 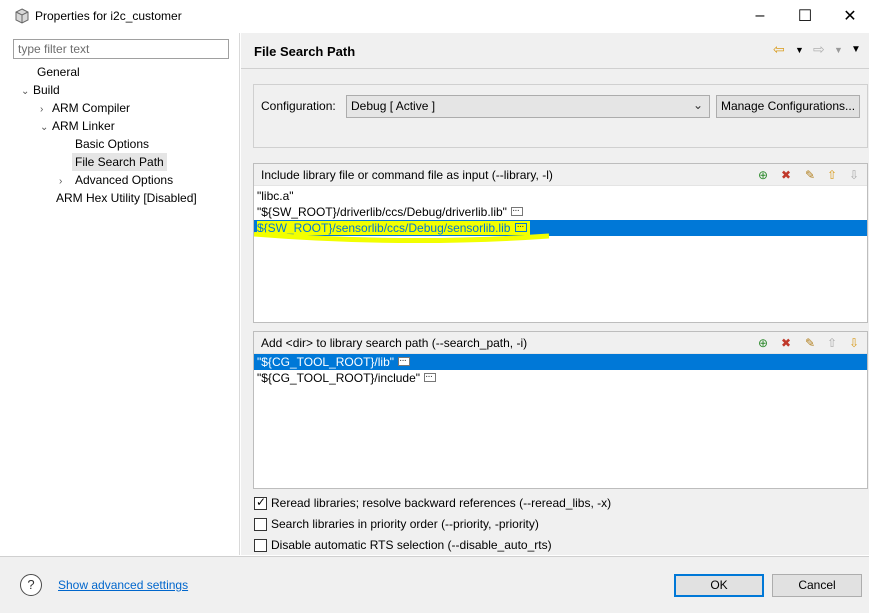 I want to click on tree-item-basic-options: Basic Options, so click(x=112, y=144).